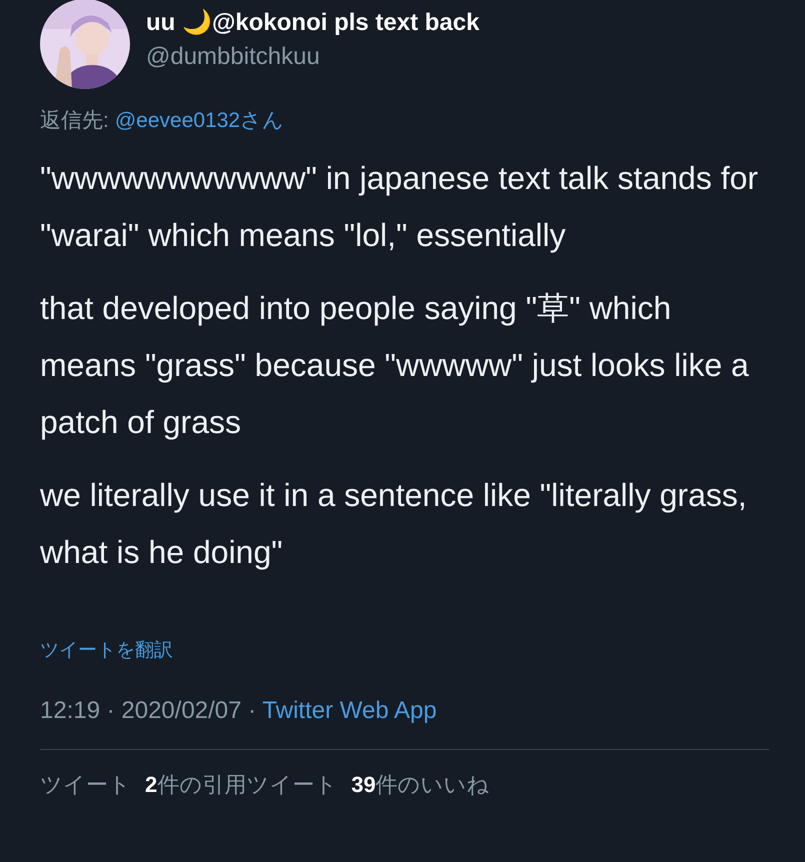  What do you see at coordinates (404, 650) in the screenshot?
I see `translate-link: ツイートを翻訳` at bounding box center [404, 650].